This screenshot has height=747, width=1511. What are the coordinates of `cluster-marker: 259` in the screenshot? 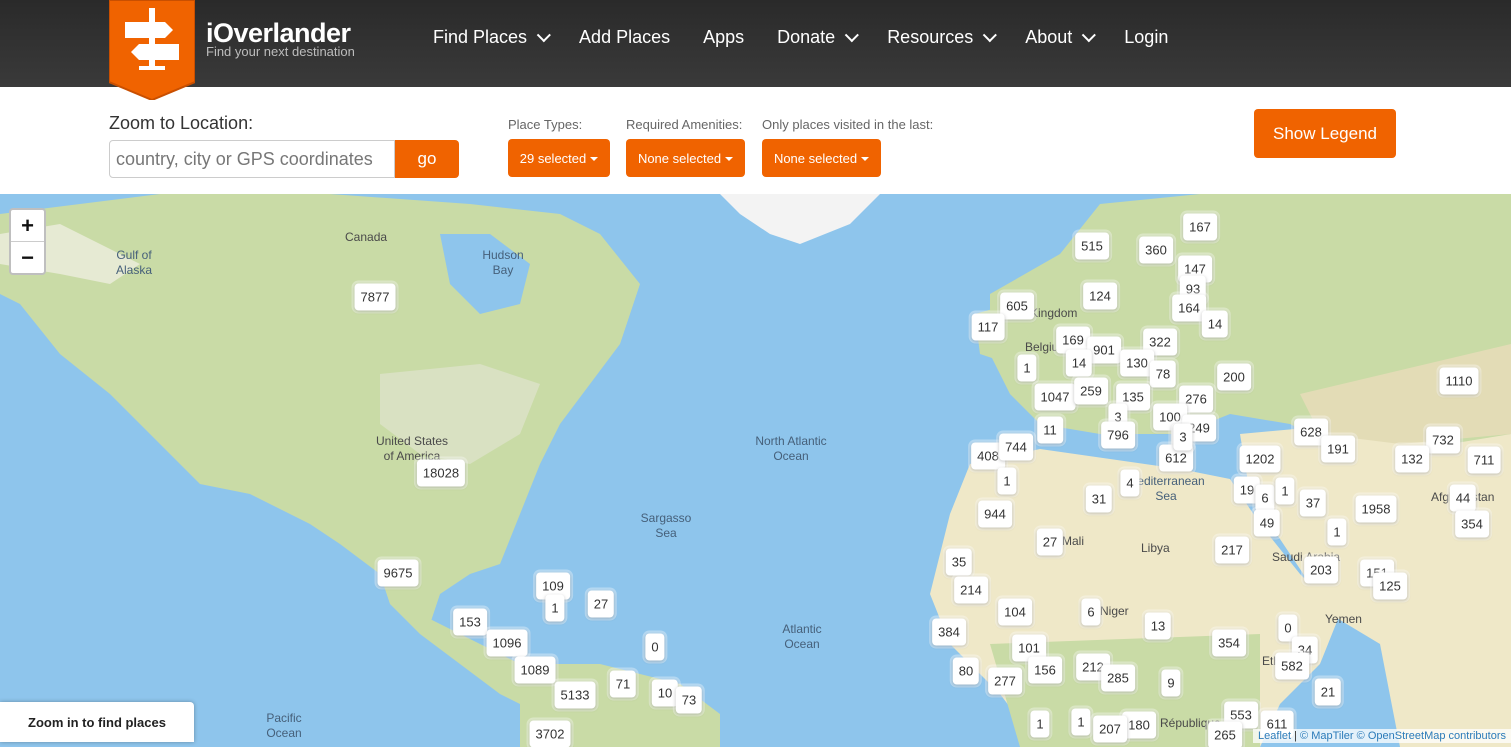 It's located at (1091, 391).